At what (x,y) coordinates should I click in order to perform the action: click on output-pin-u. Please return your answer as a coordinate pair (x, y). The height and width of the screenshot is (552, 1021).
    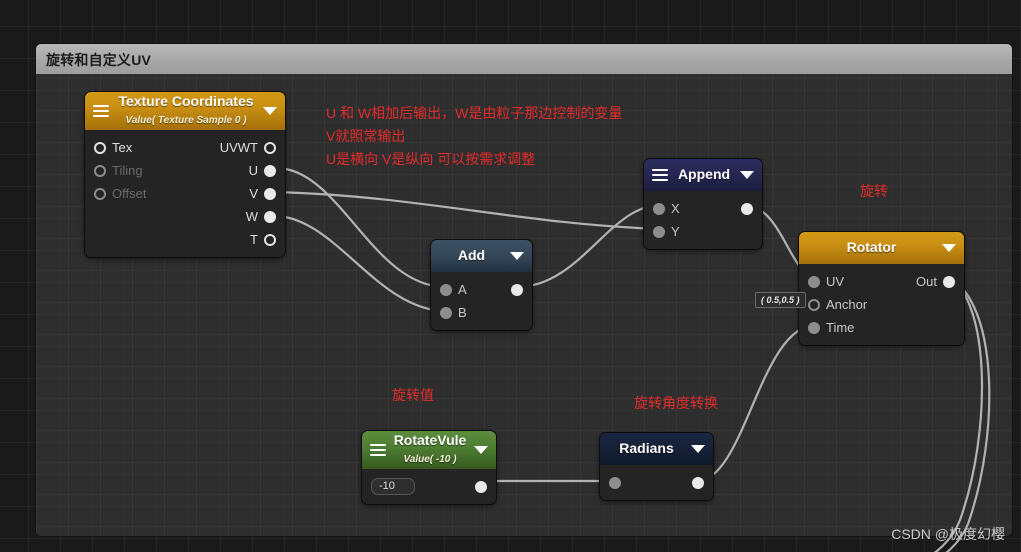
    Looking at the image, I should click on (270, 170).